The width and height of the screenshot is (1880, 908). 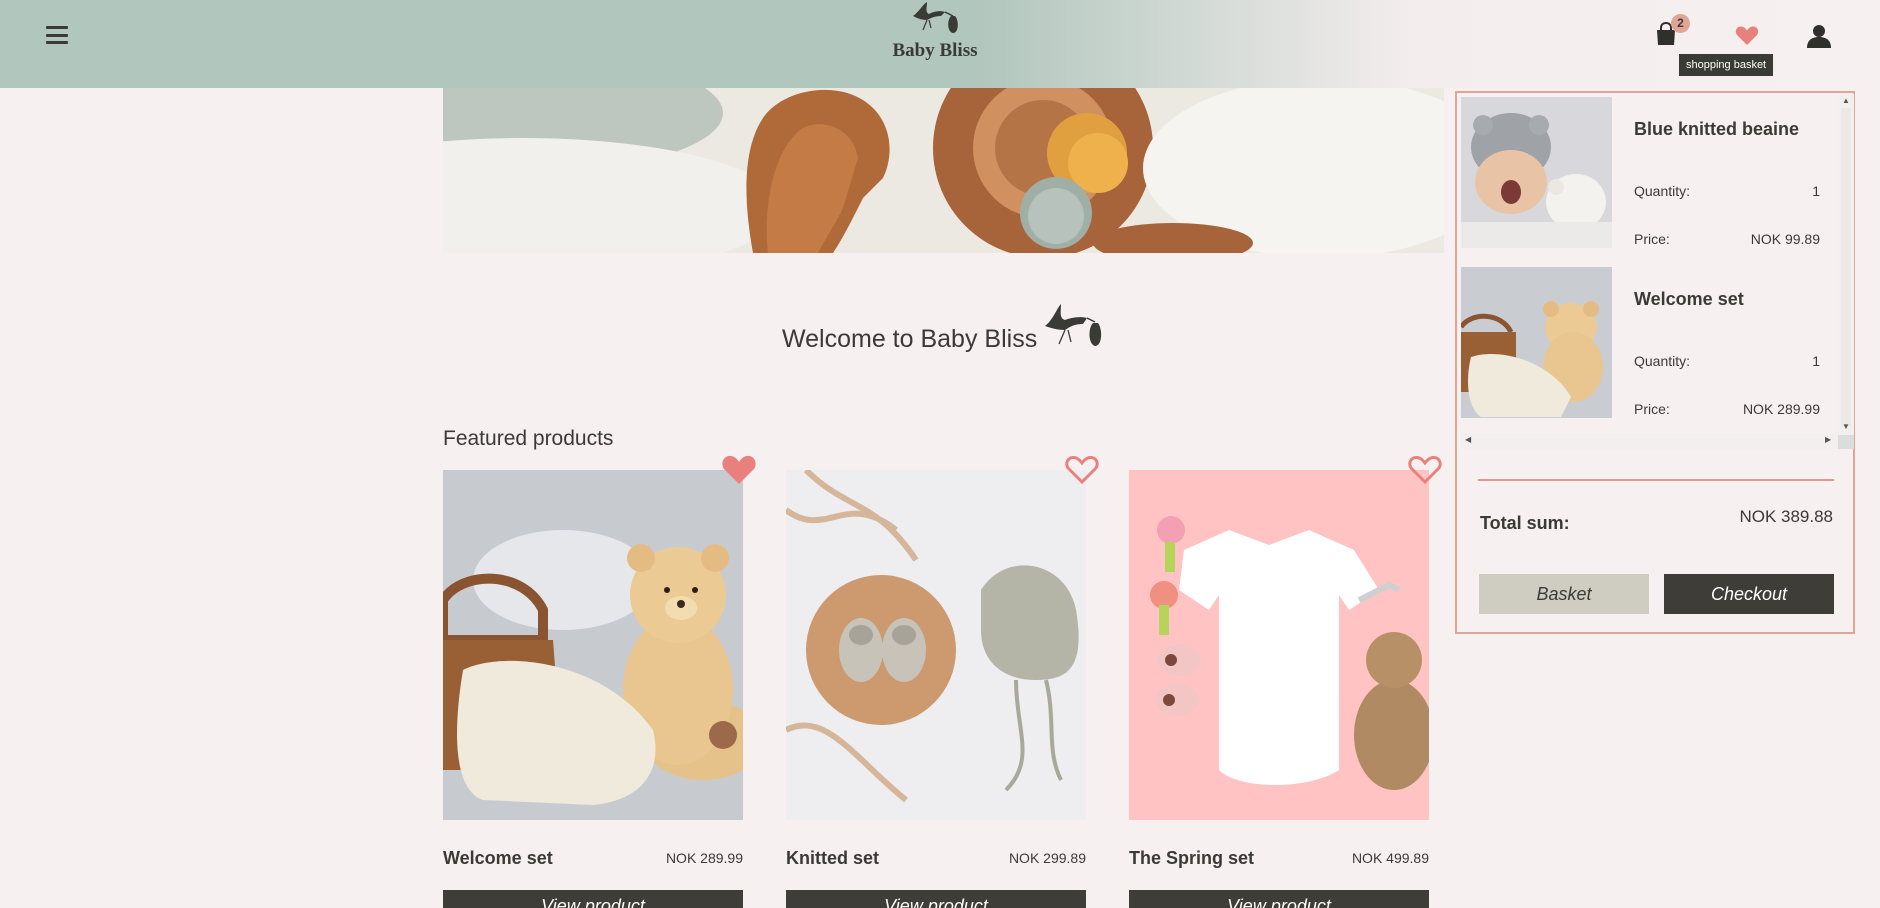 I want to click on brand-logo: Baby Bliss, so click(x=935, y=36).